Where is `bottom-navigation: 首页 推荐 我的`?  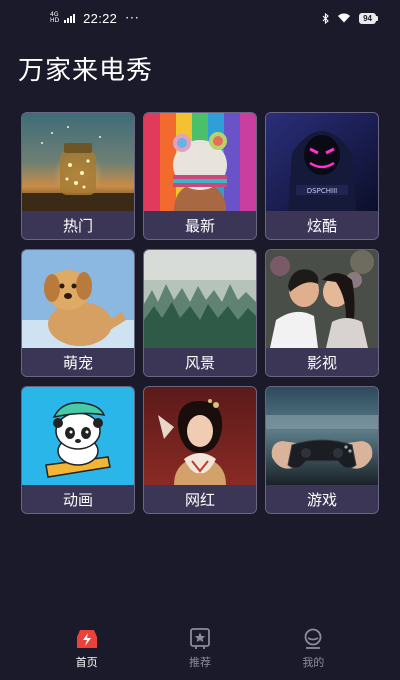 bottom-navigation: 首页 推荐 我的 is located at coordinates (200, 654).